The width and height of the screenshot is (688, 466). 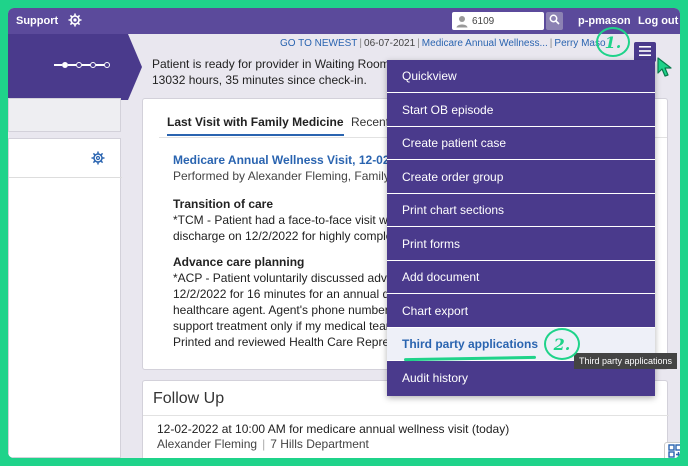 I want to click on transition-title: Transition of care, so click(x=223, y=204).